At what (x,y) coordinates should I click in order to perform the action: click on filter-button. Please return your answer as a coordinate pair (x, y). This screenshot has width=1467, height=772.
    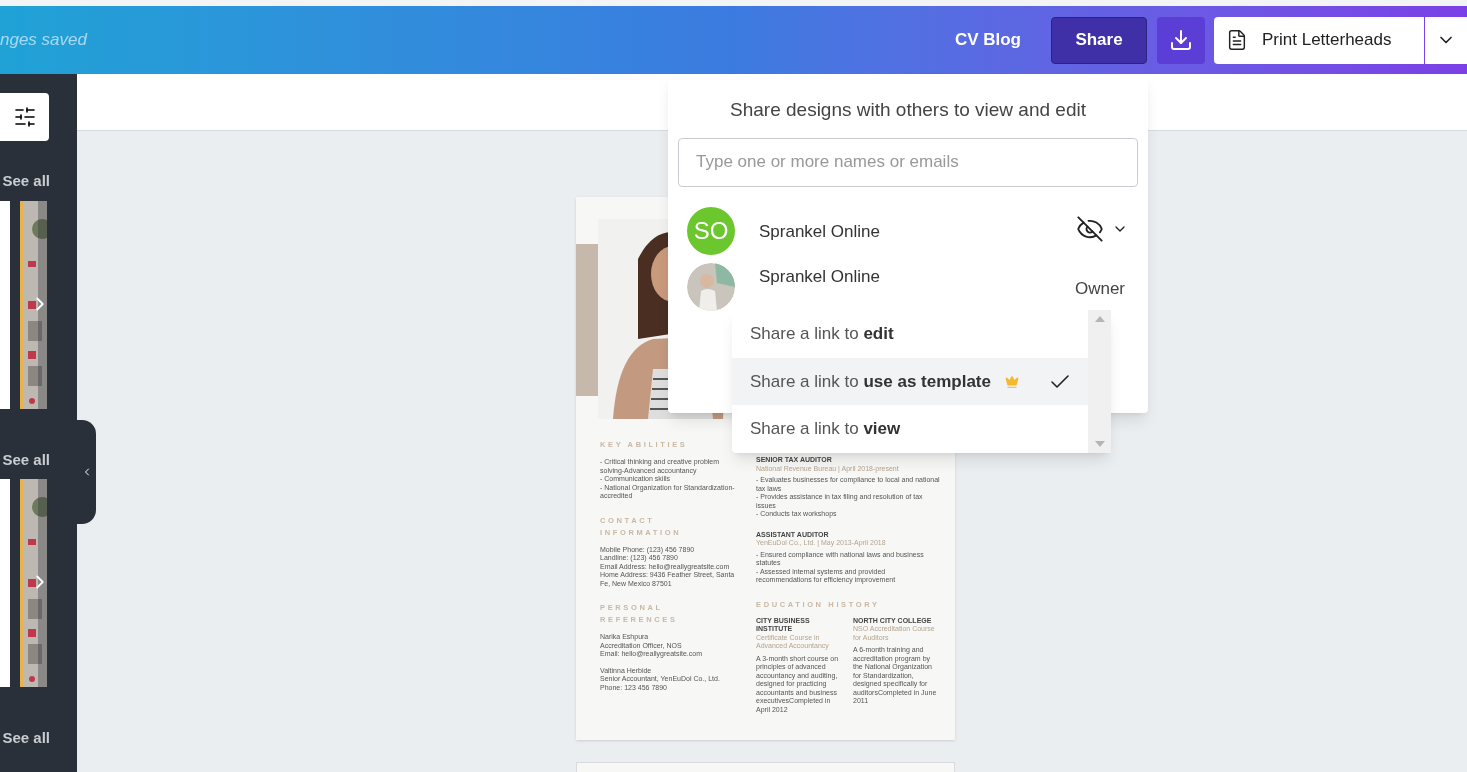
    Looking at the image, I should click on (24, 117).